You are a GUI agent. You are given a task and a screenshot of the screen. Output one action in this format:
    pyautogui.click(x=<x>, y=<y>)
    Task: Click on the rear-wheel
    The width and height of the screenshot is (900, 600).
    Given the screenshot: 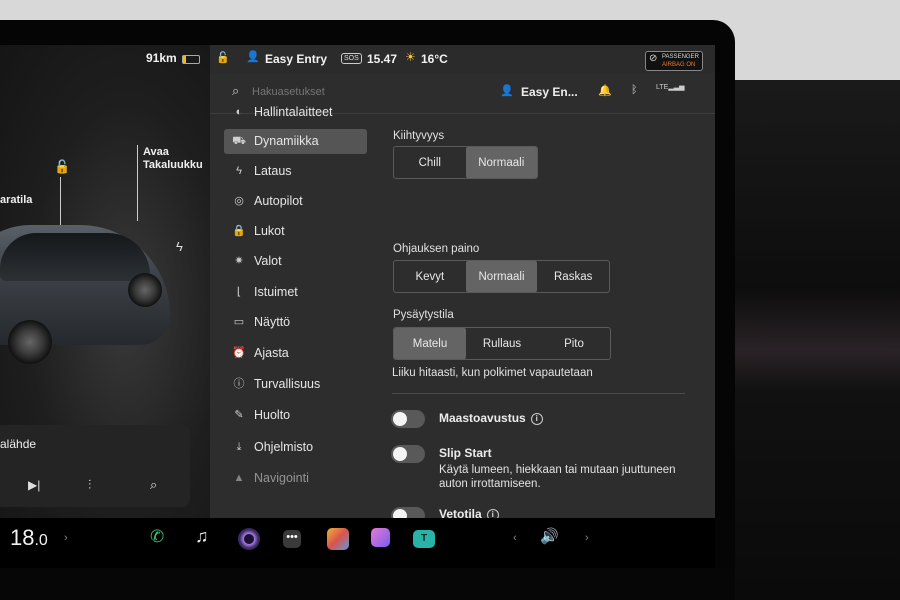 What is the action you would take?
    pyautogui.click(x=145, y=290)
    